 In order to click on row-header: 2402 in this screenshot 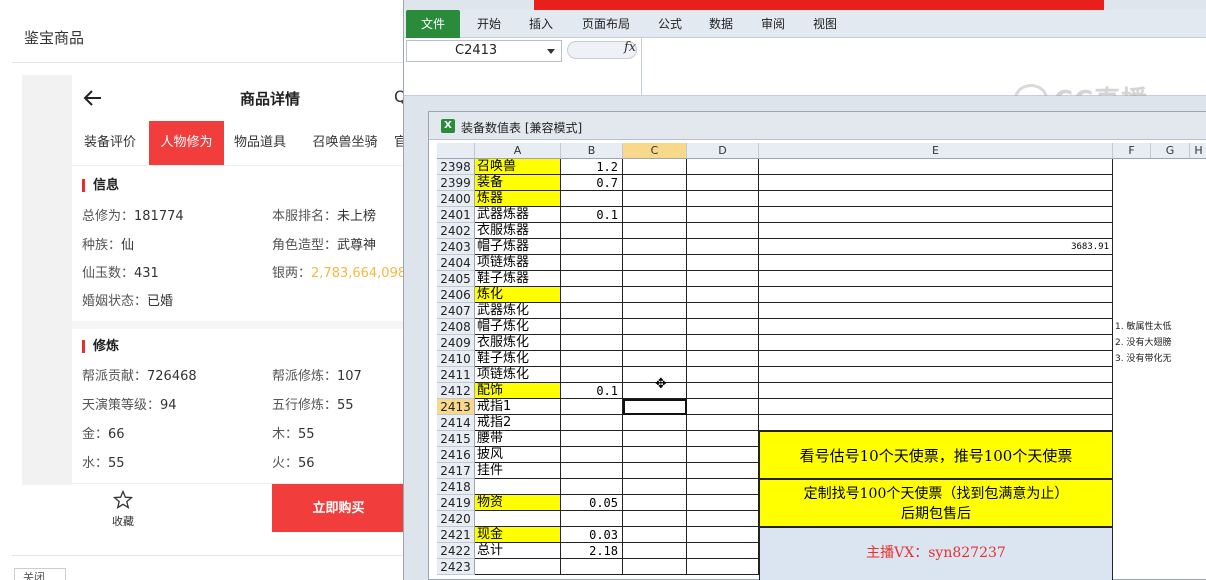, I will do `click(456, 231)`.